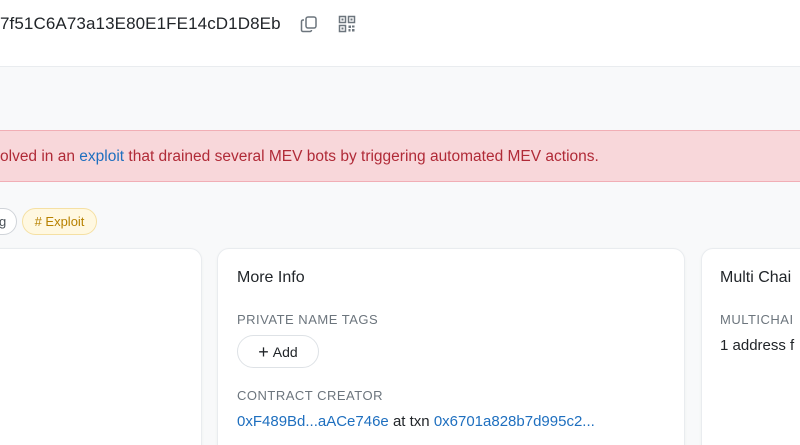 The width and height of the screenshot is (800, 445). Describe the element at coordinates (756, 277) in the screenshot. I see `multichain-title: Multi Chai` at that location.